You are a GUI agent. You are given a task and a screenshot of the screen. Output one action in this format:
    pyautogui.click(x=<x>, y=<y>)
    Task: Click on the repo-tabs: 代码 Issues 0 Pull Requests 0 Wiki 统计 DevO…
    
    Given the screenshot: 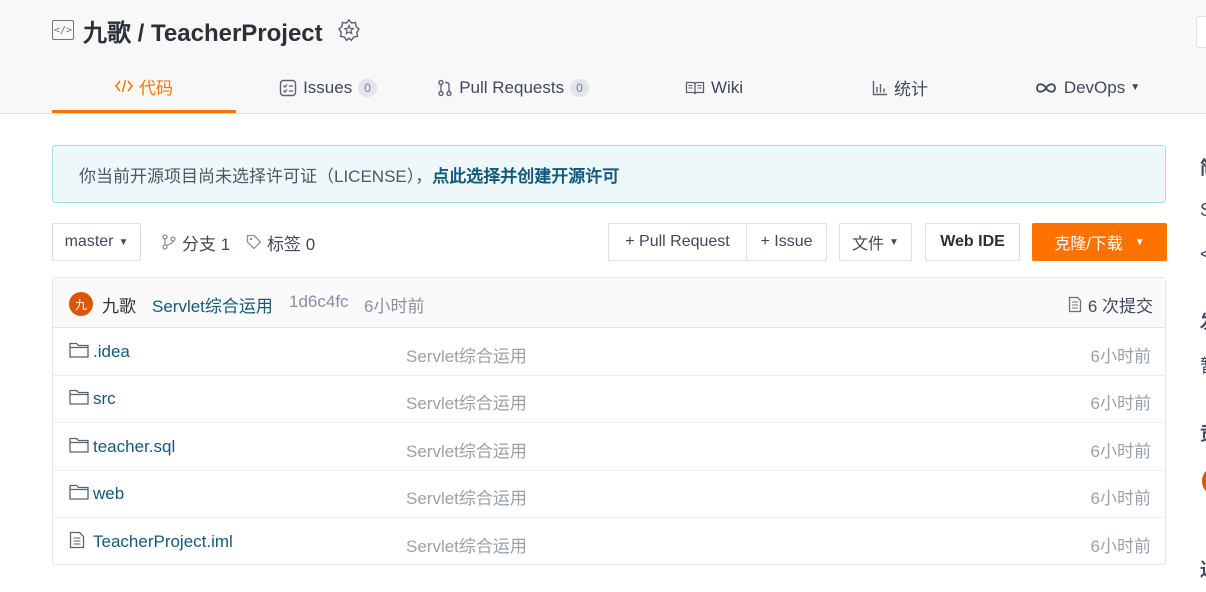 What is the action you would take?
    pyautogui.click(x=609, y=87)
    